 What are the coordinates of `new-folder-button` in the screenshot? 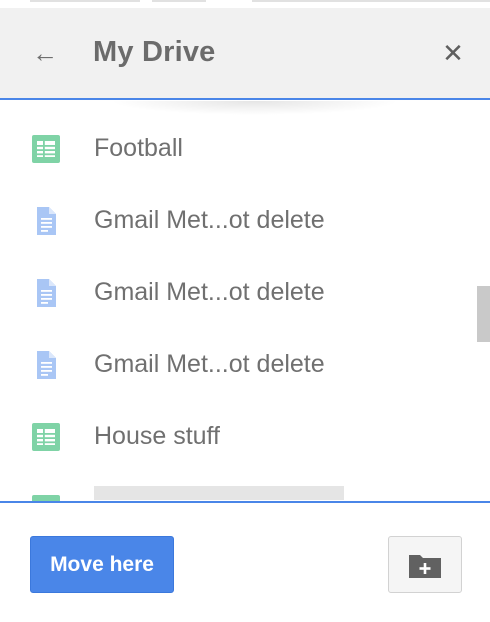 It's located at (425, 564).